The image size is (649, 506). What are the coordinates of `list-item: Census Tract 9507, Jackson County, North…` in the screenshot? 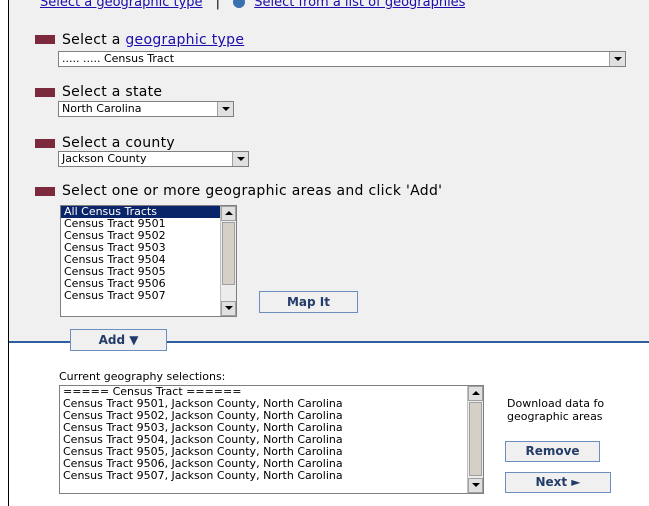 It's located at (271, 476).